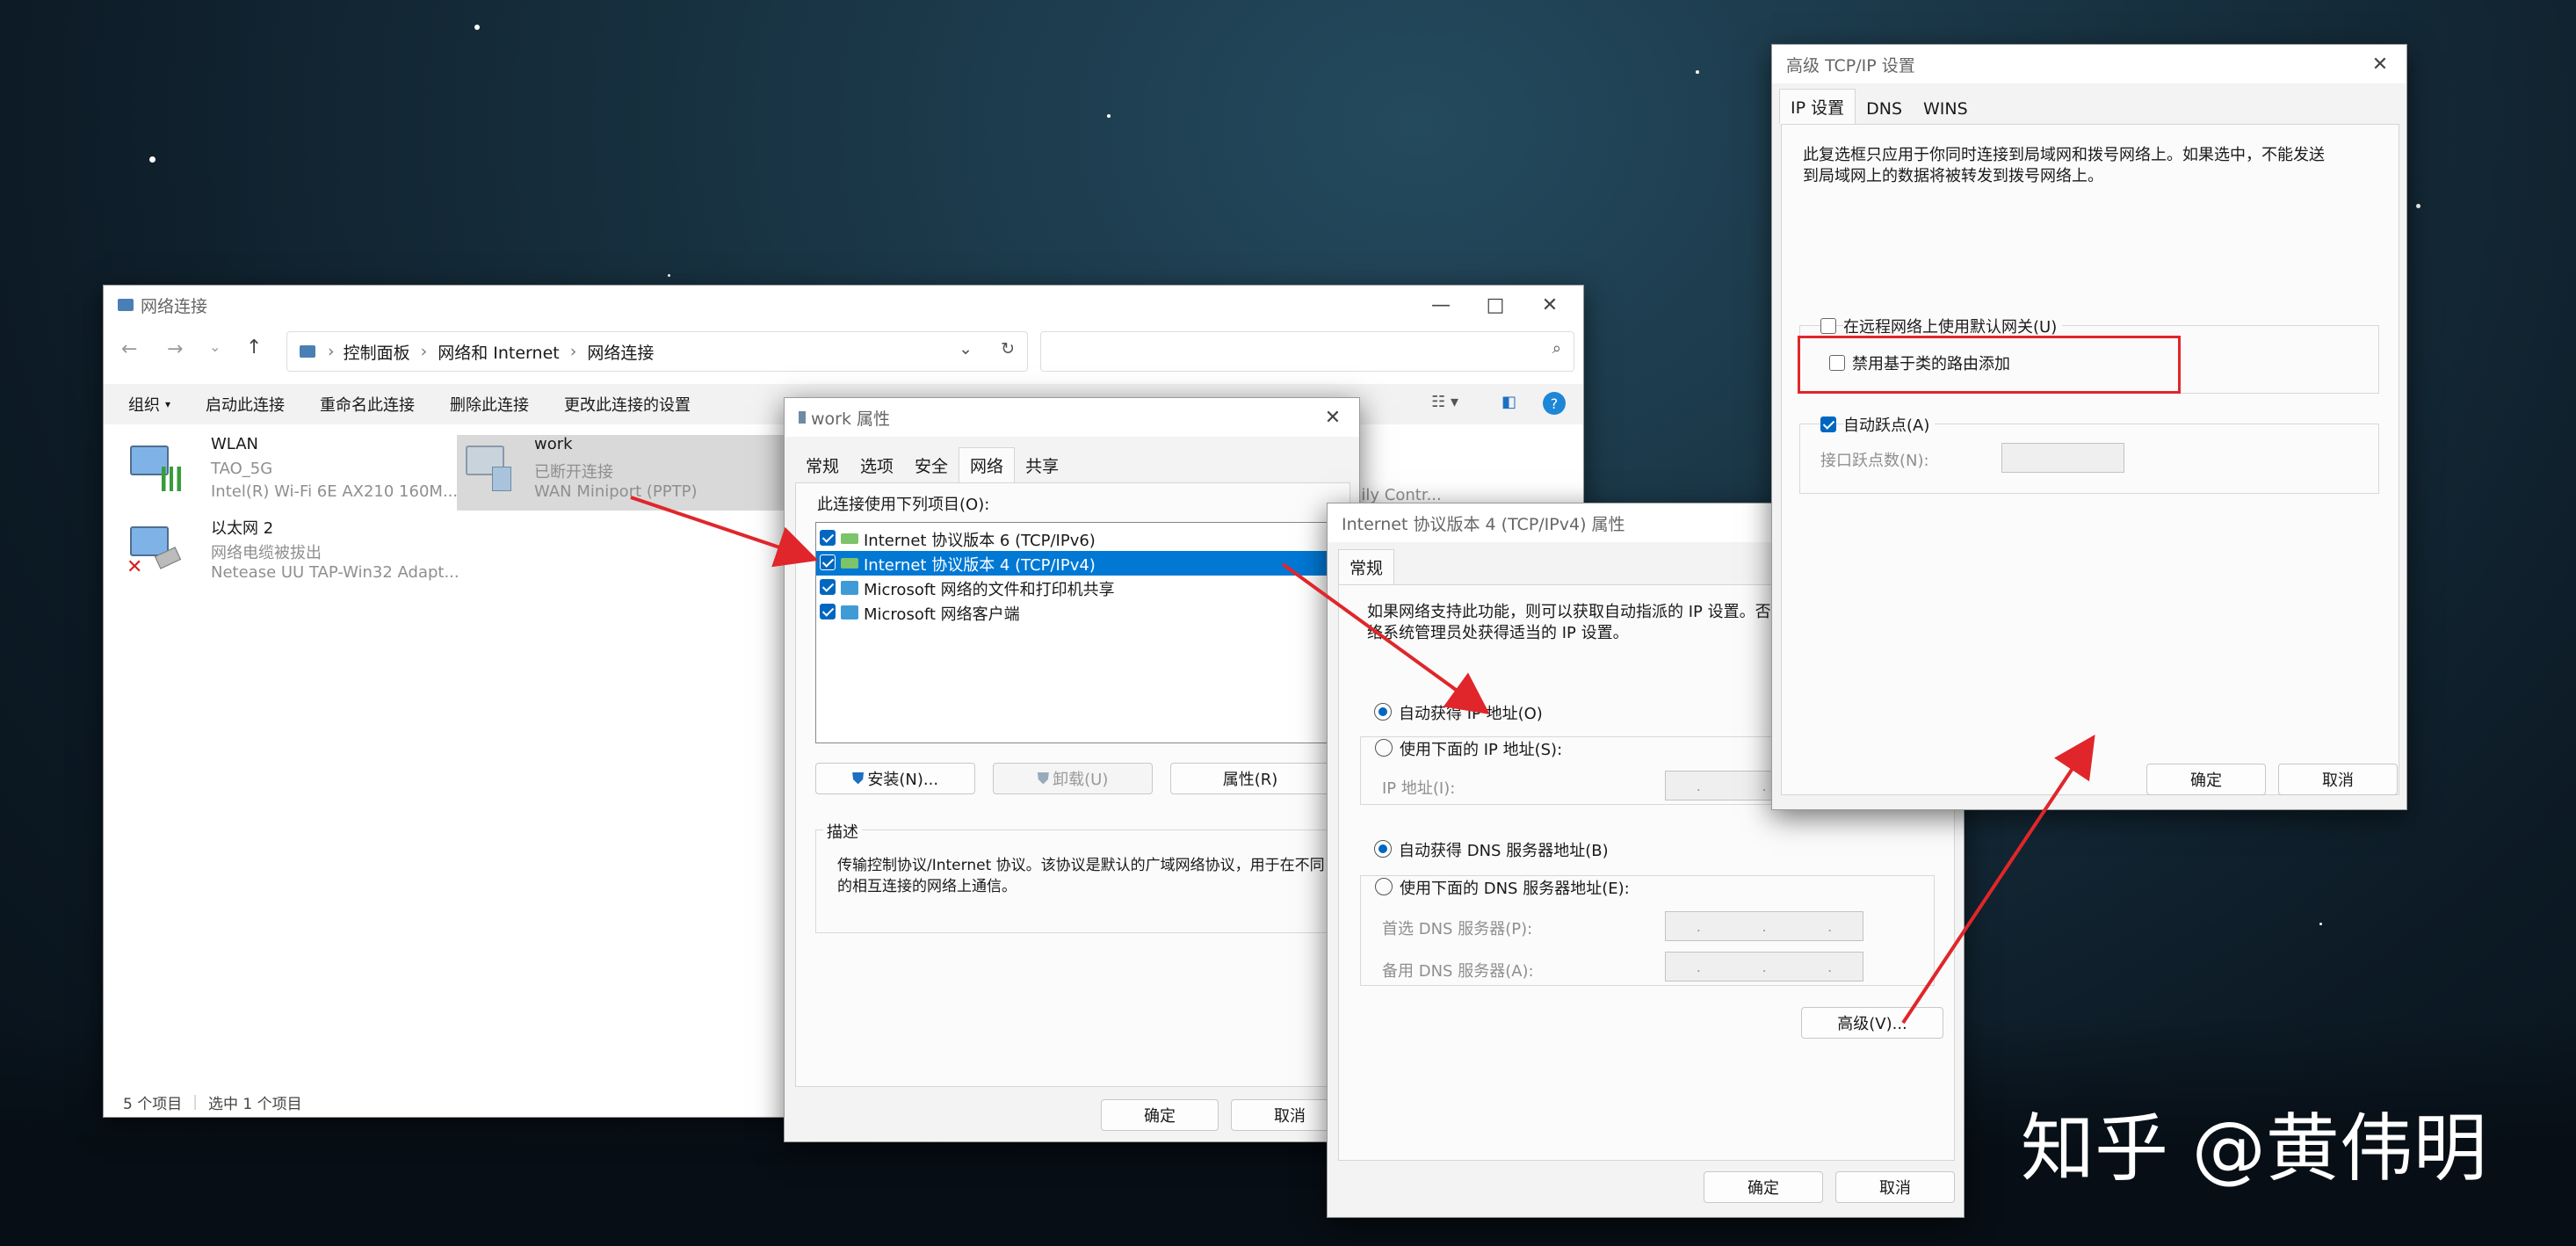  What do you see at coordinates (1385, 638) in the screenshot?
I see `arrow-to-ipv4-dialog` at bounding box center [1385, 638].